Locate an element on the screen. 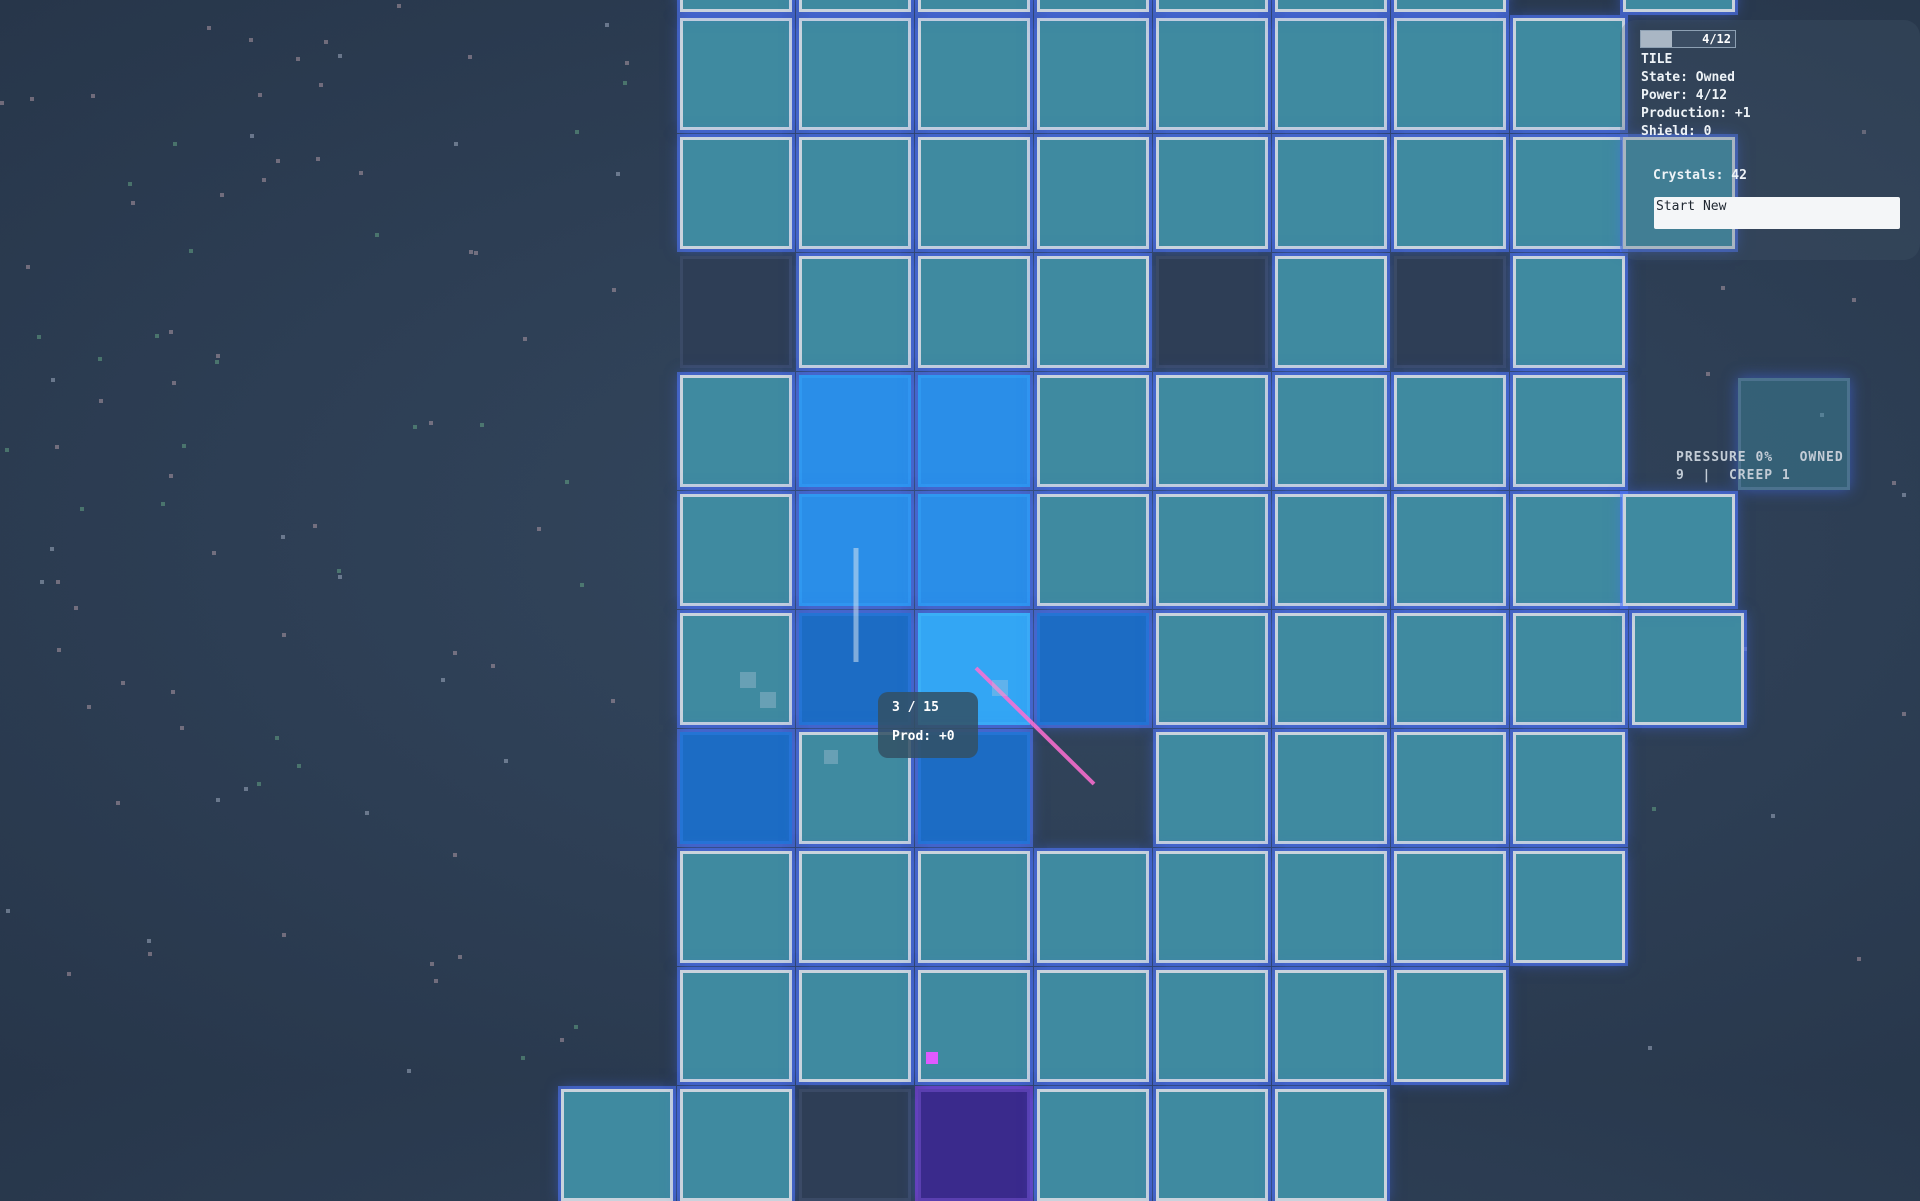  tile-shield: Shield: 0 is located at coordinates (1676, 131).